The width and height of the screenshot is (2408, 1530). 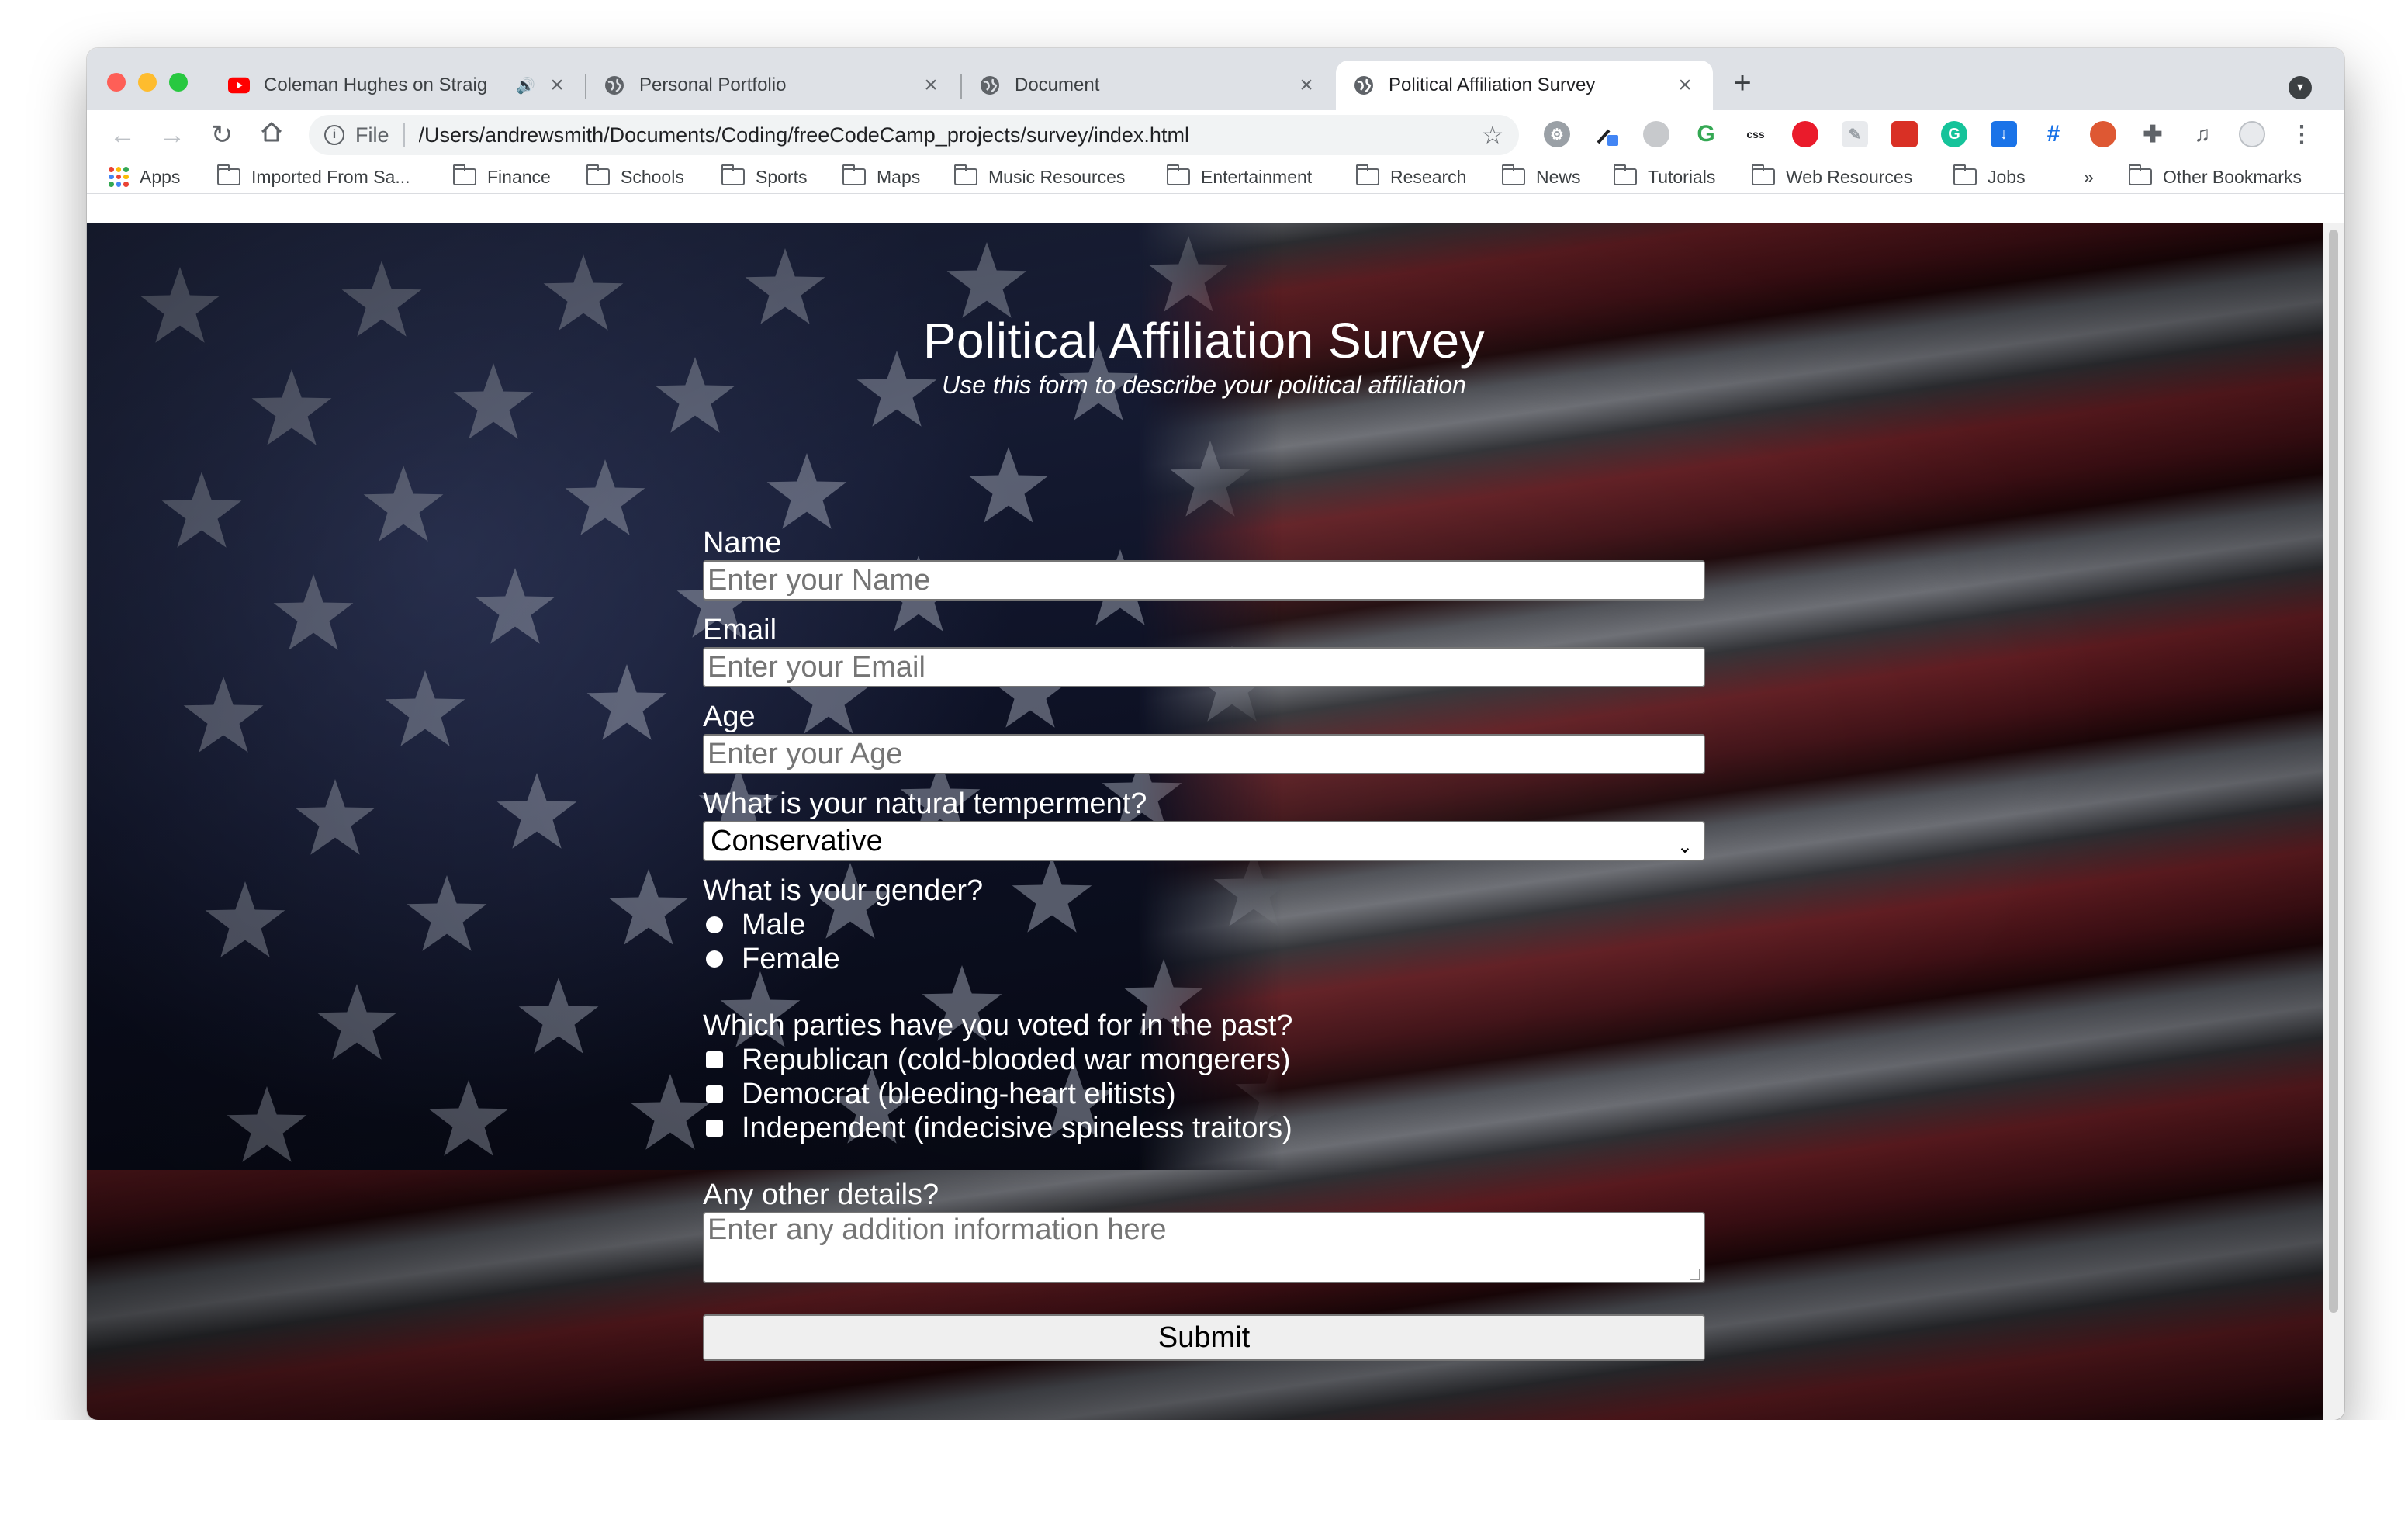 What do you see at coordinates (1204, 341) in the screenshot?
I see `page-title: Political Affiliation Survey` at bounding box center [1204, 341].